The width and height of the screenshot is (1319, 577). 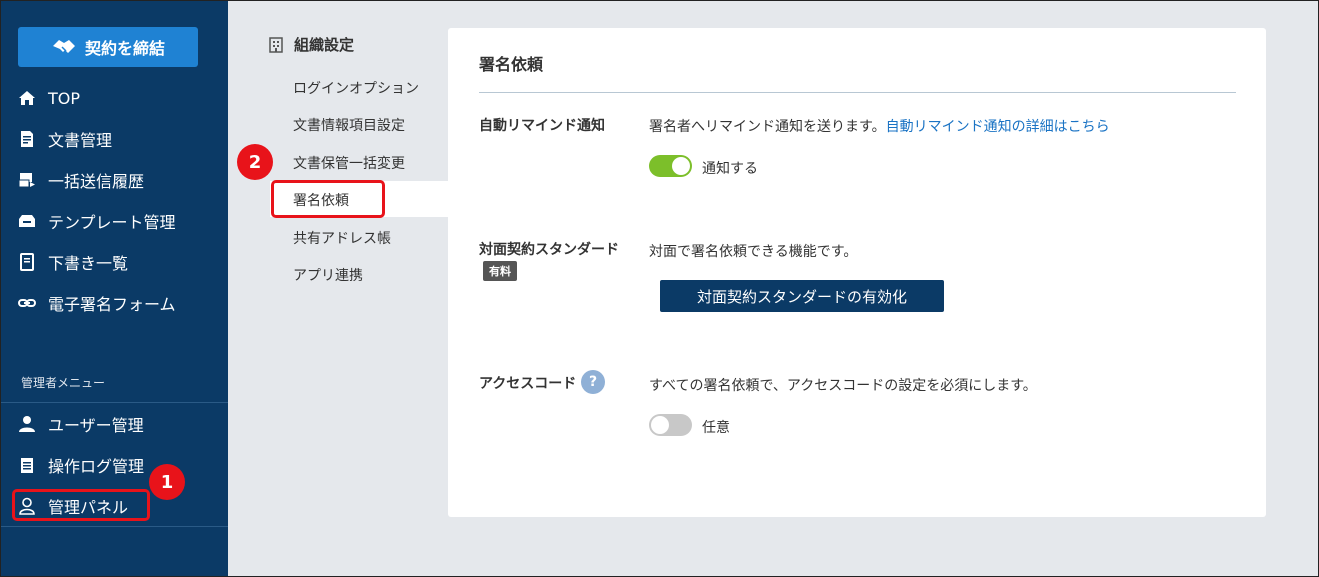 What do you see at coordinates (27, 506) in the screenshot?
I see `admin-panel-icon` at bounding box center [27, 506].